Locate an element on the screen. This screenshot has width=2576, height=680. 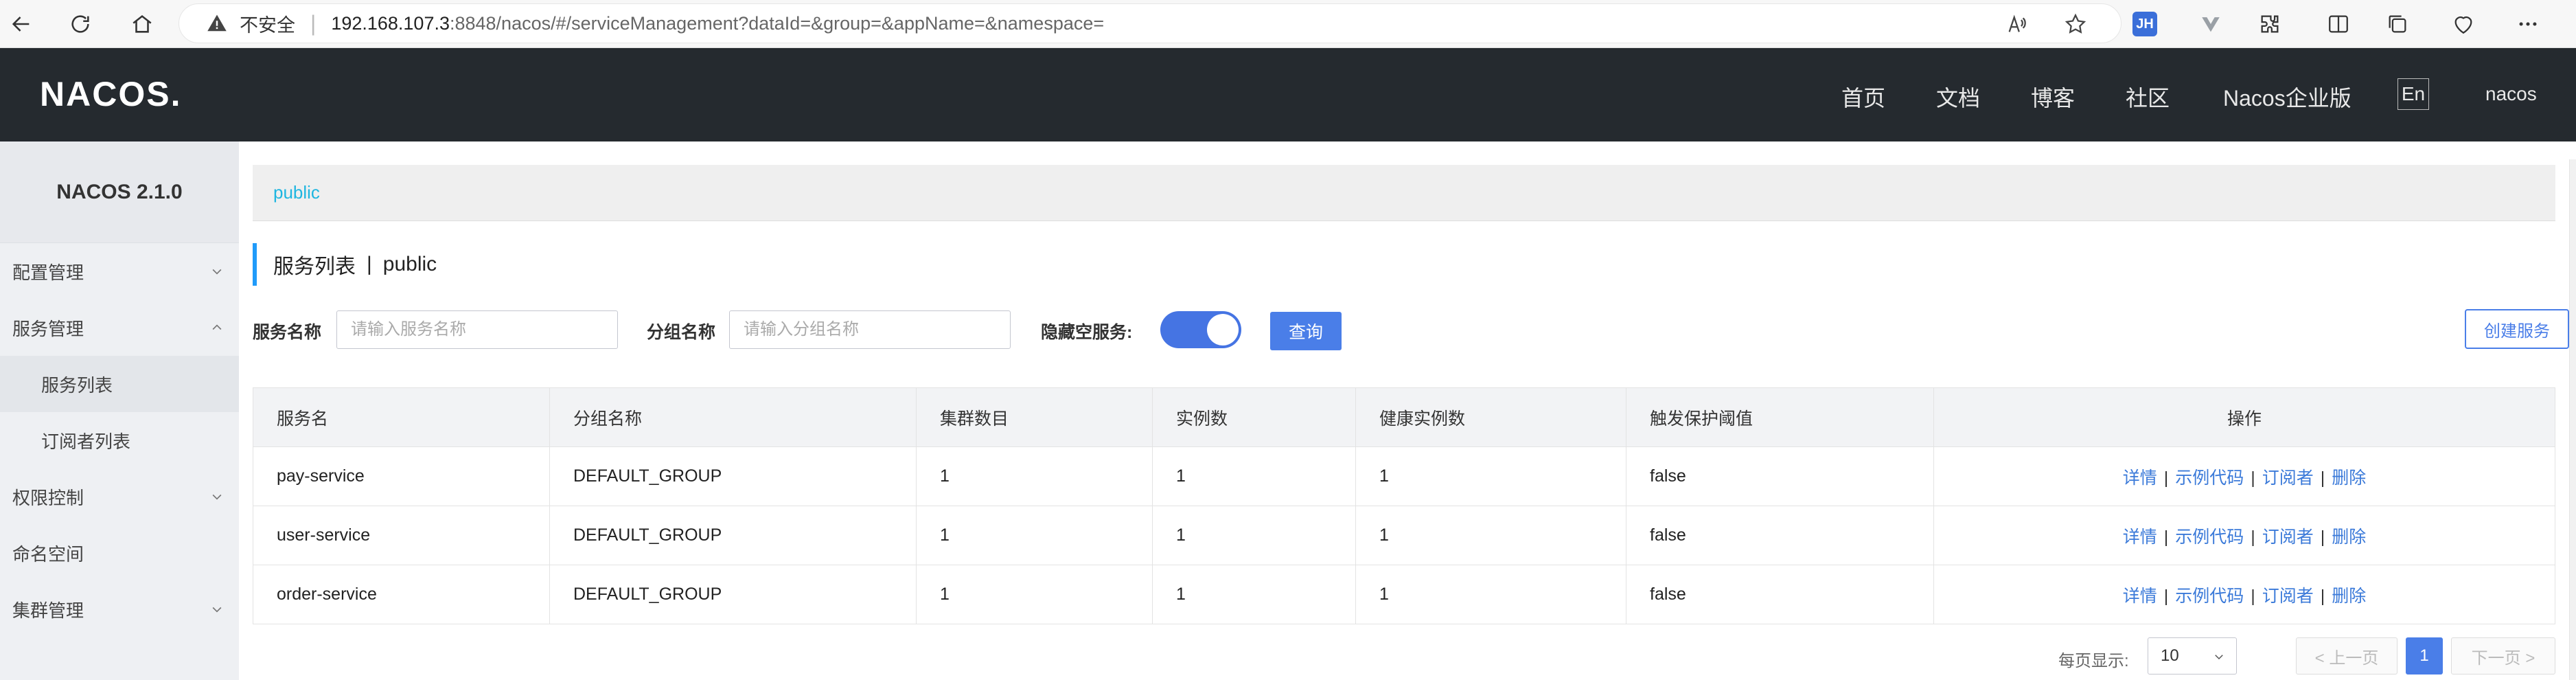
chevron-down-icon is located at coordinates (217, 497).